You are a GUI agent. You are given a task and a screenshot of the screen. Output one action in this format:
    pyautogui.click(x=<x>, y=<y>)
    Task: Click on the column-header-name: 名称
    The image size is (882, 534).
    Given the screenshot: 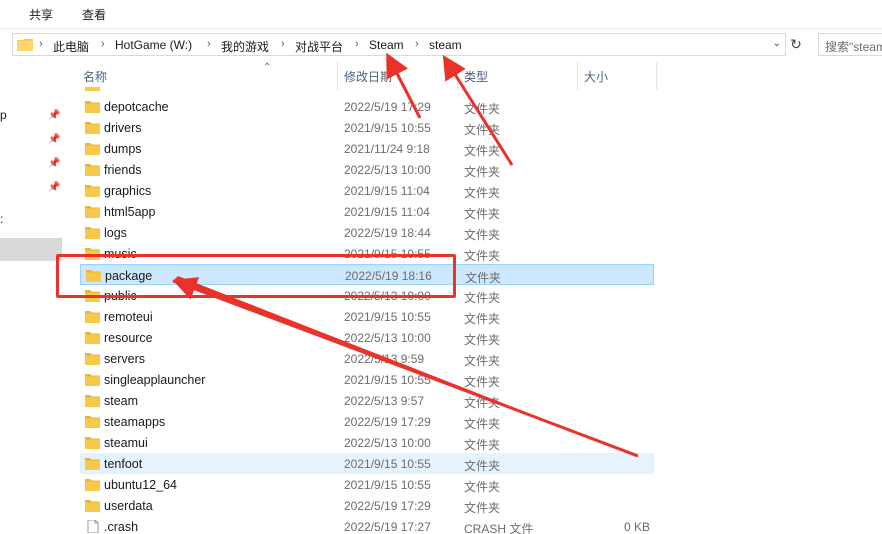 What is the action you would take?
    pyautogui.click(x=95, y=76)
    